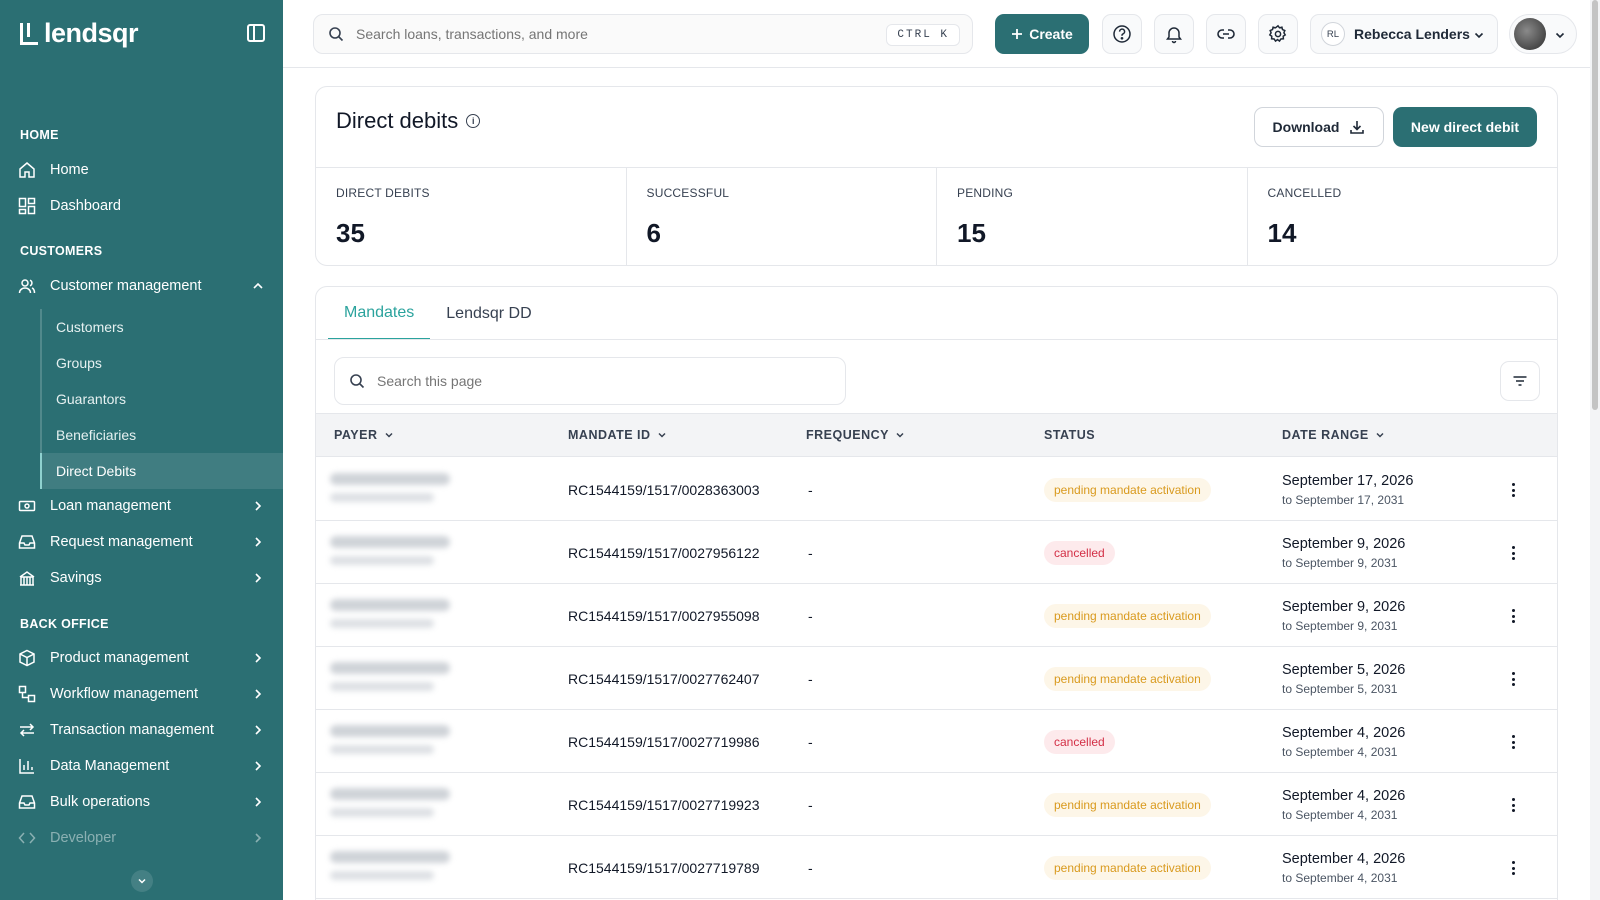 The height and width of the screenshot is (900, 1600). Describe the element at coordinates (1325, 435) in the screenshot. I see `column-label: DATE RANGE` at that location.